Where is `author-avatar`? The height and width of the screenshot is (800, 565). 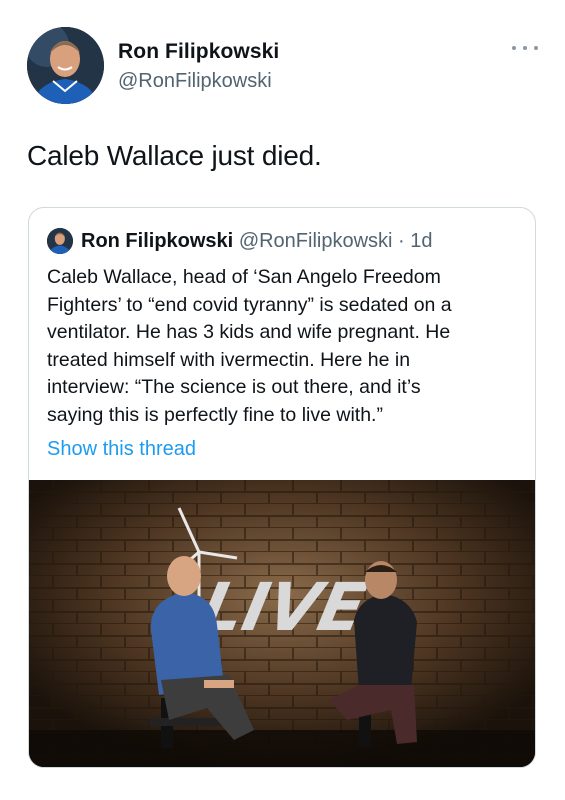
author-avatar is located at coordinates (65, 65).